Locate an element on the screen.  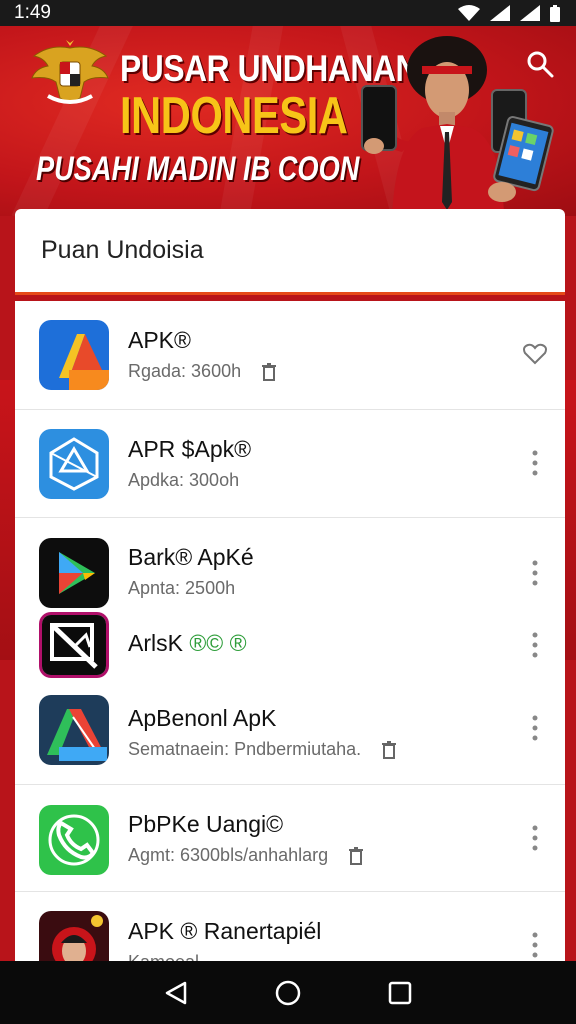
list-item: PbPKe Uangi© Agmt: 6300bls/anhahlarg is located at coordinates (290, 838).